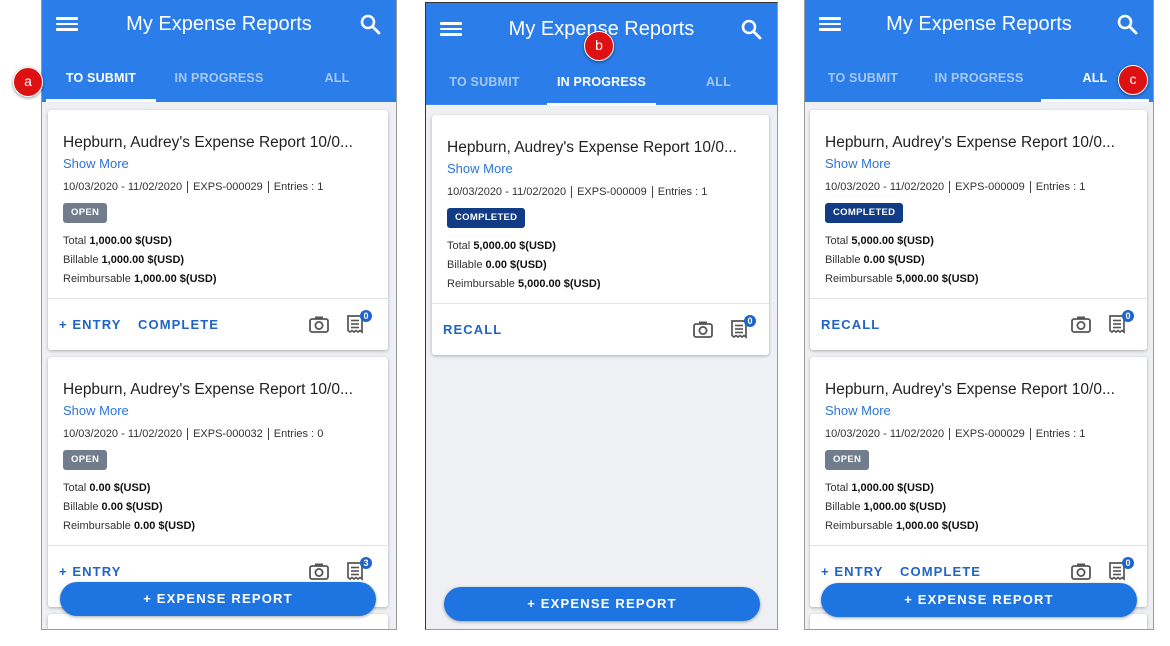 Image resolution: width=1170 pixels, height=646 pixels. What do you see at coordinates (120, 488) in the screenshot?
I see `total-value: 0.00 $(USD)` at bounding box center [120, 488].